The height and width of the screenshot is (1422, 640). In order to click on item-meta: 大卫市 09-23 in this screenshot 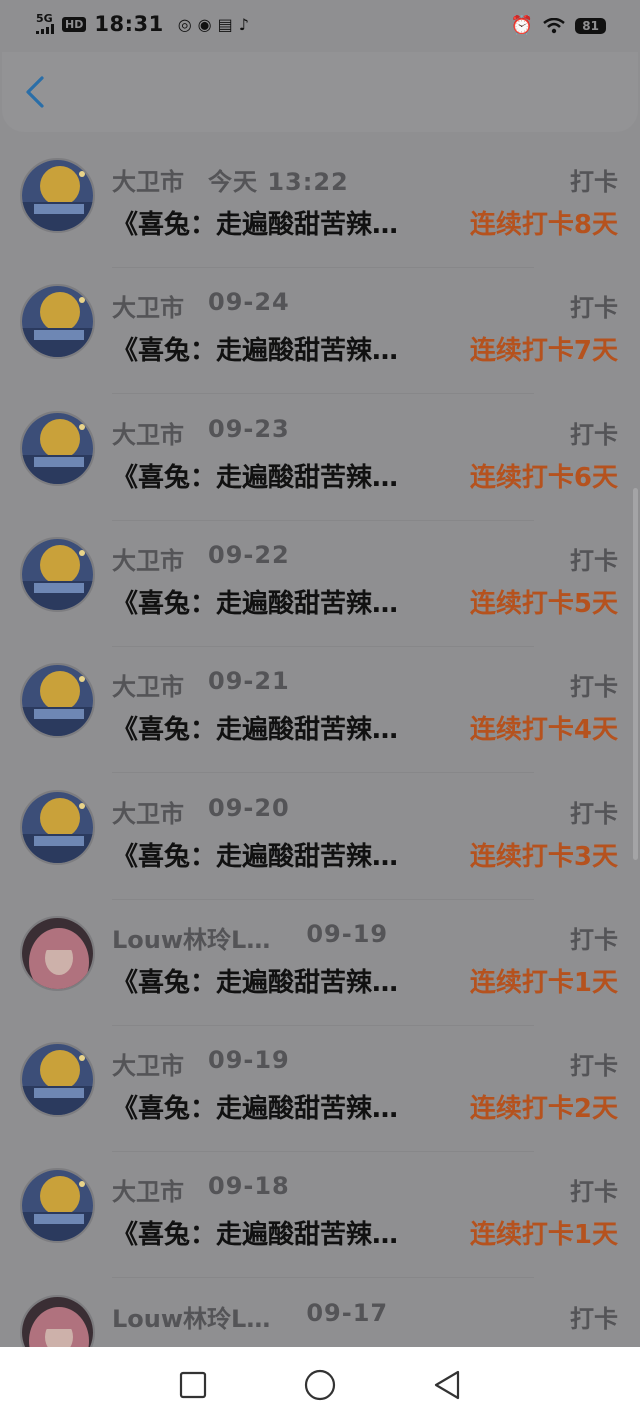, I will do `click(201, 432)`.